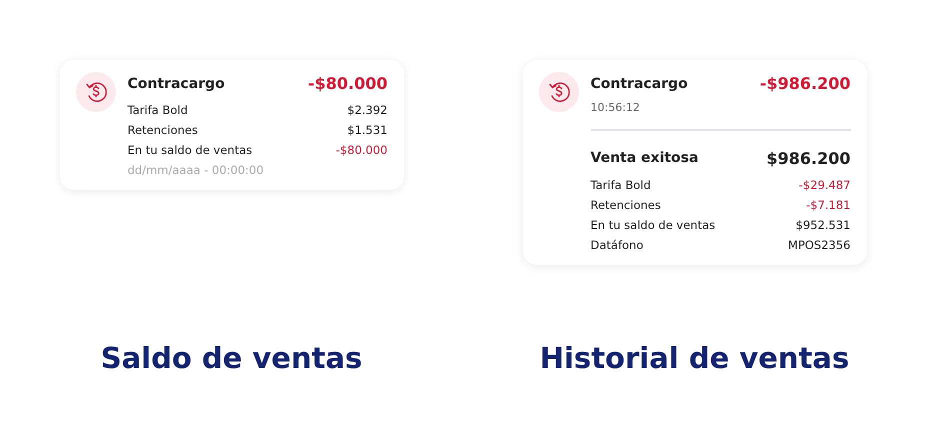 The image size is (926, 440). What do you see at coordinates (819, 245) in the screenshot?
I see `detail-value: MPOS2356` at bounding box center [819, 245].